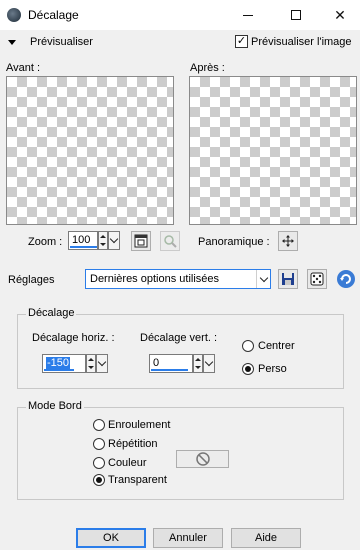 The width and height of the screenshot is (360, 550). I want to click on zoom-input: 100, so click(83, 240).